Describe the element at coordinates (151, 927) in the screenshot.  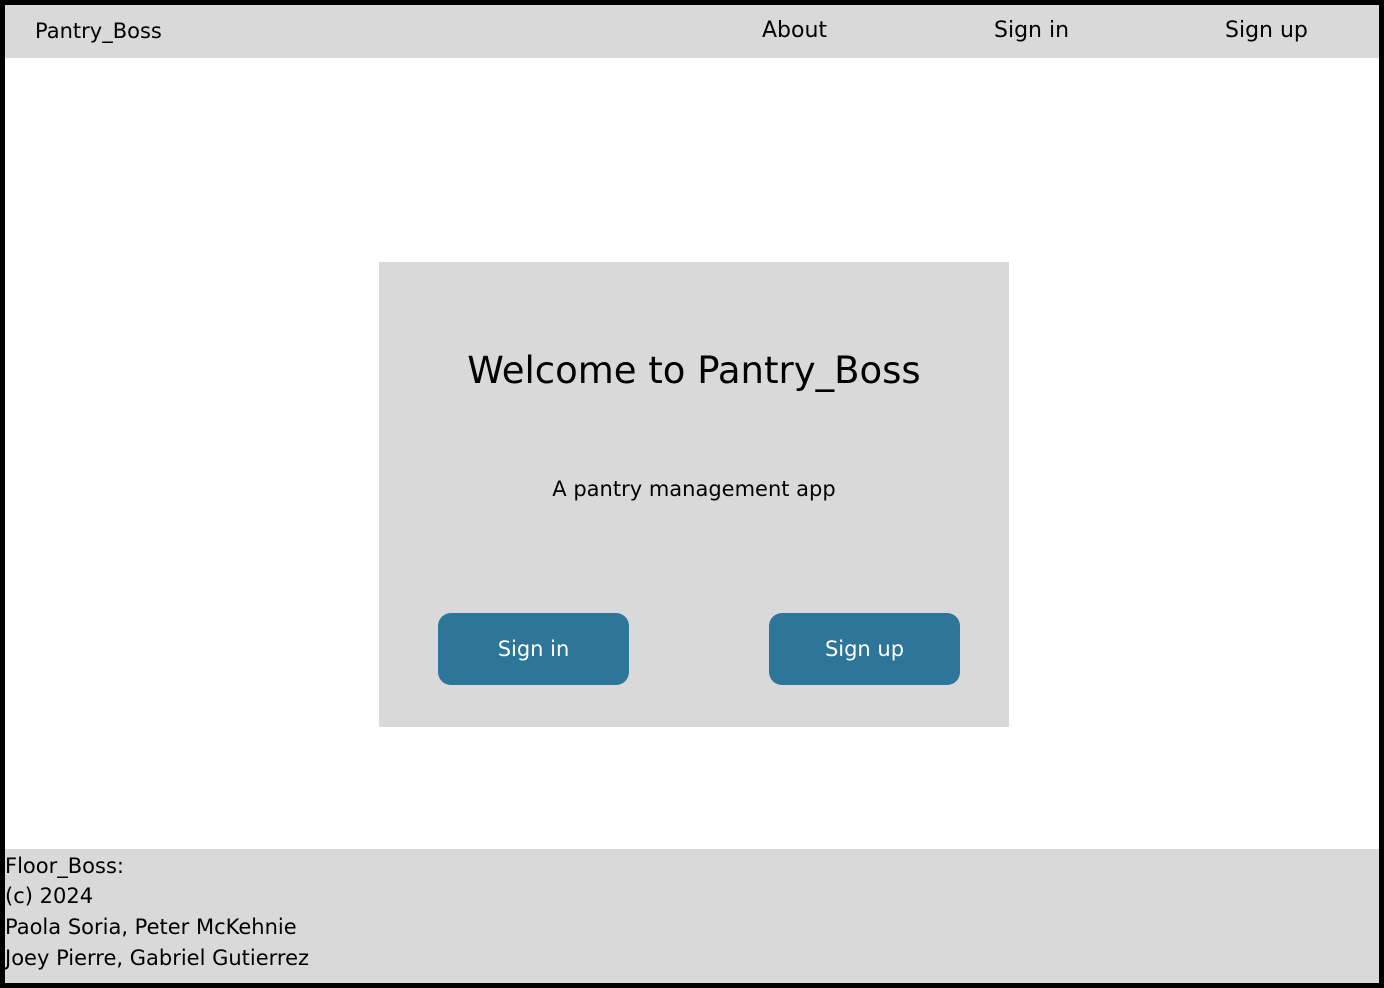
I see `footer-authors-line-1: Paola Soria, Peter McKehnie` at that location.